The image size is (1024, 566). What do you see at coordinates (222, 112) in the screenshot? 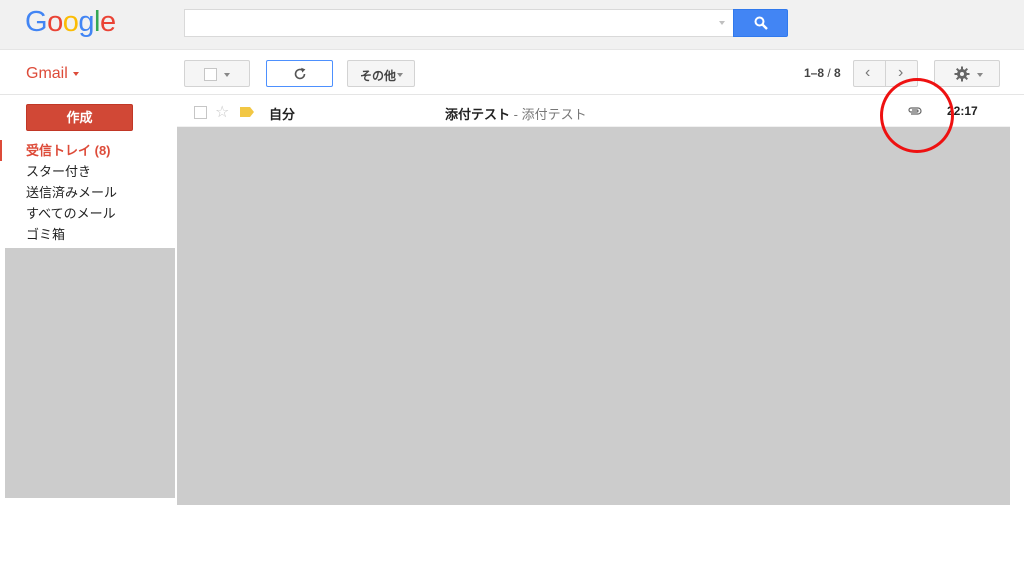
I see `star-icon: ☆` at bounding box center [222, 112].